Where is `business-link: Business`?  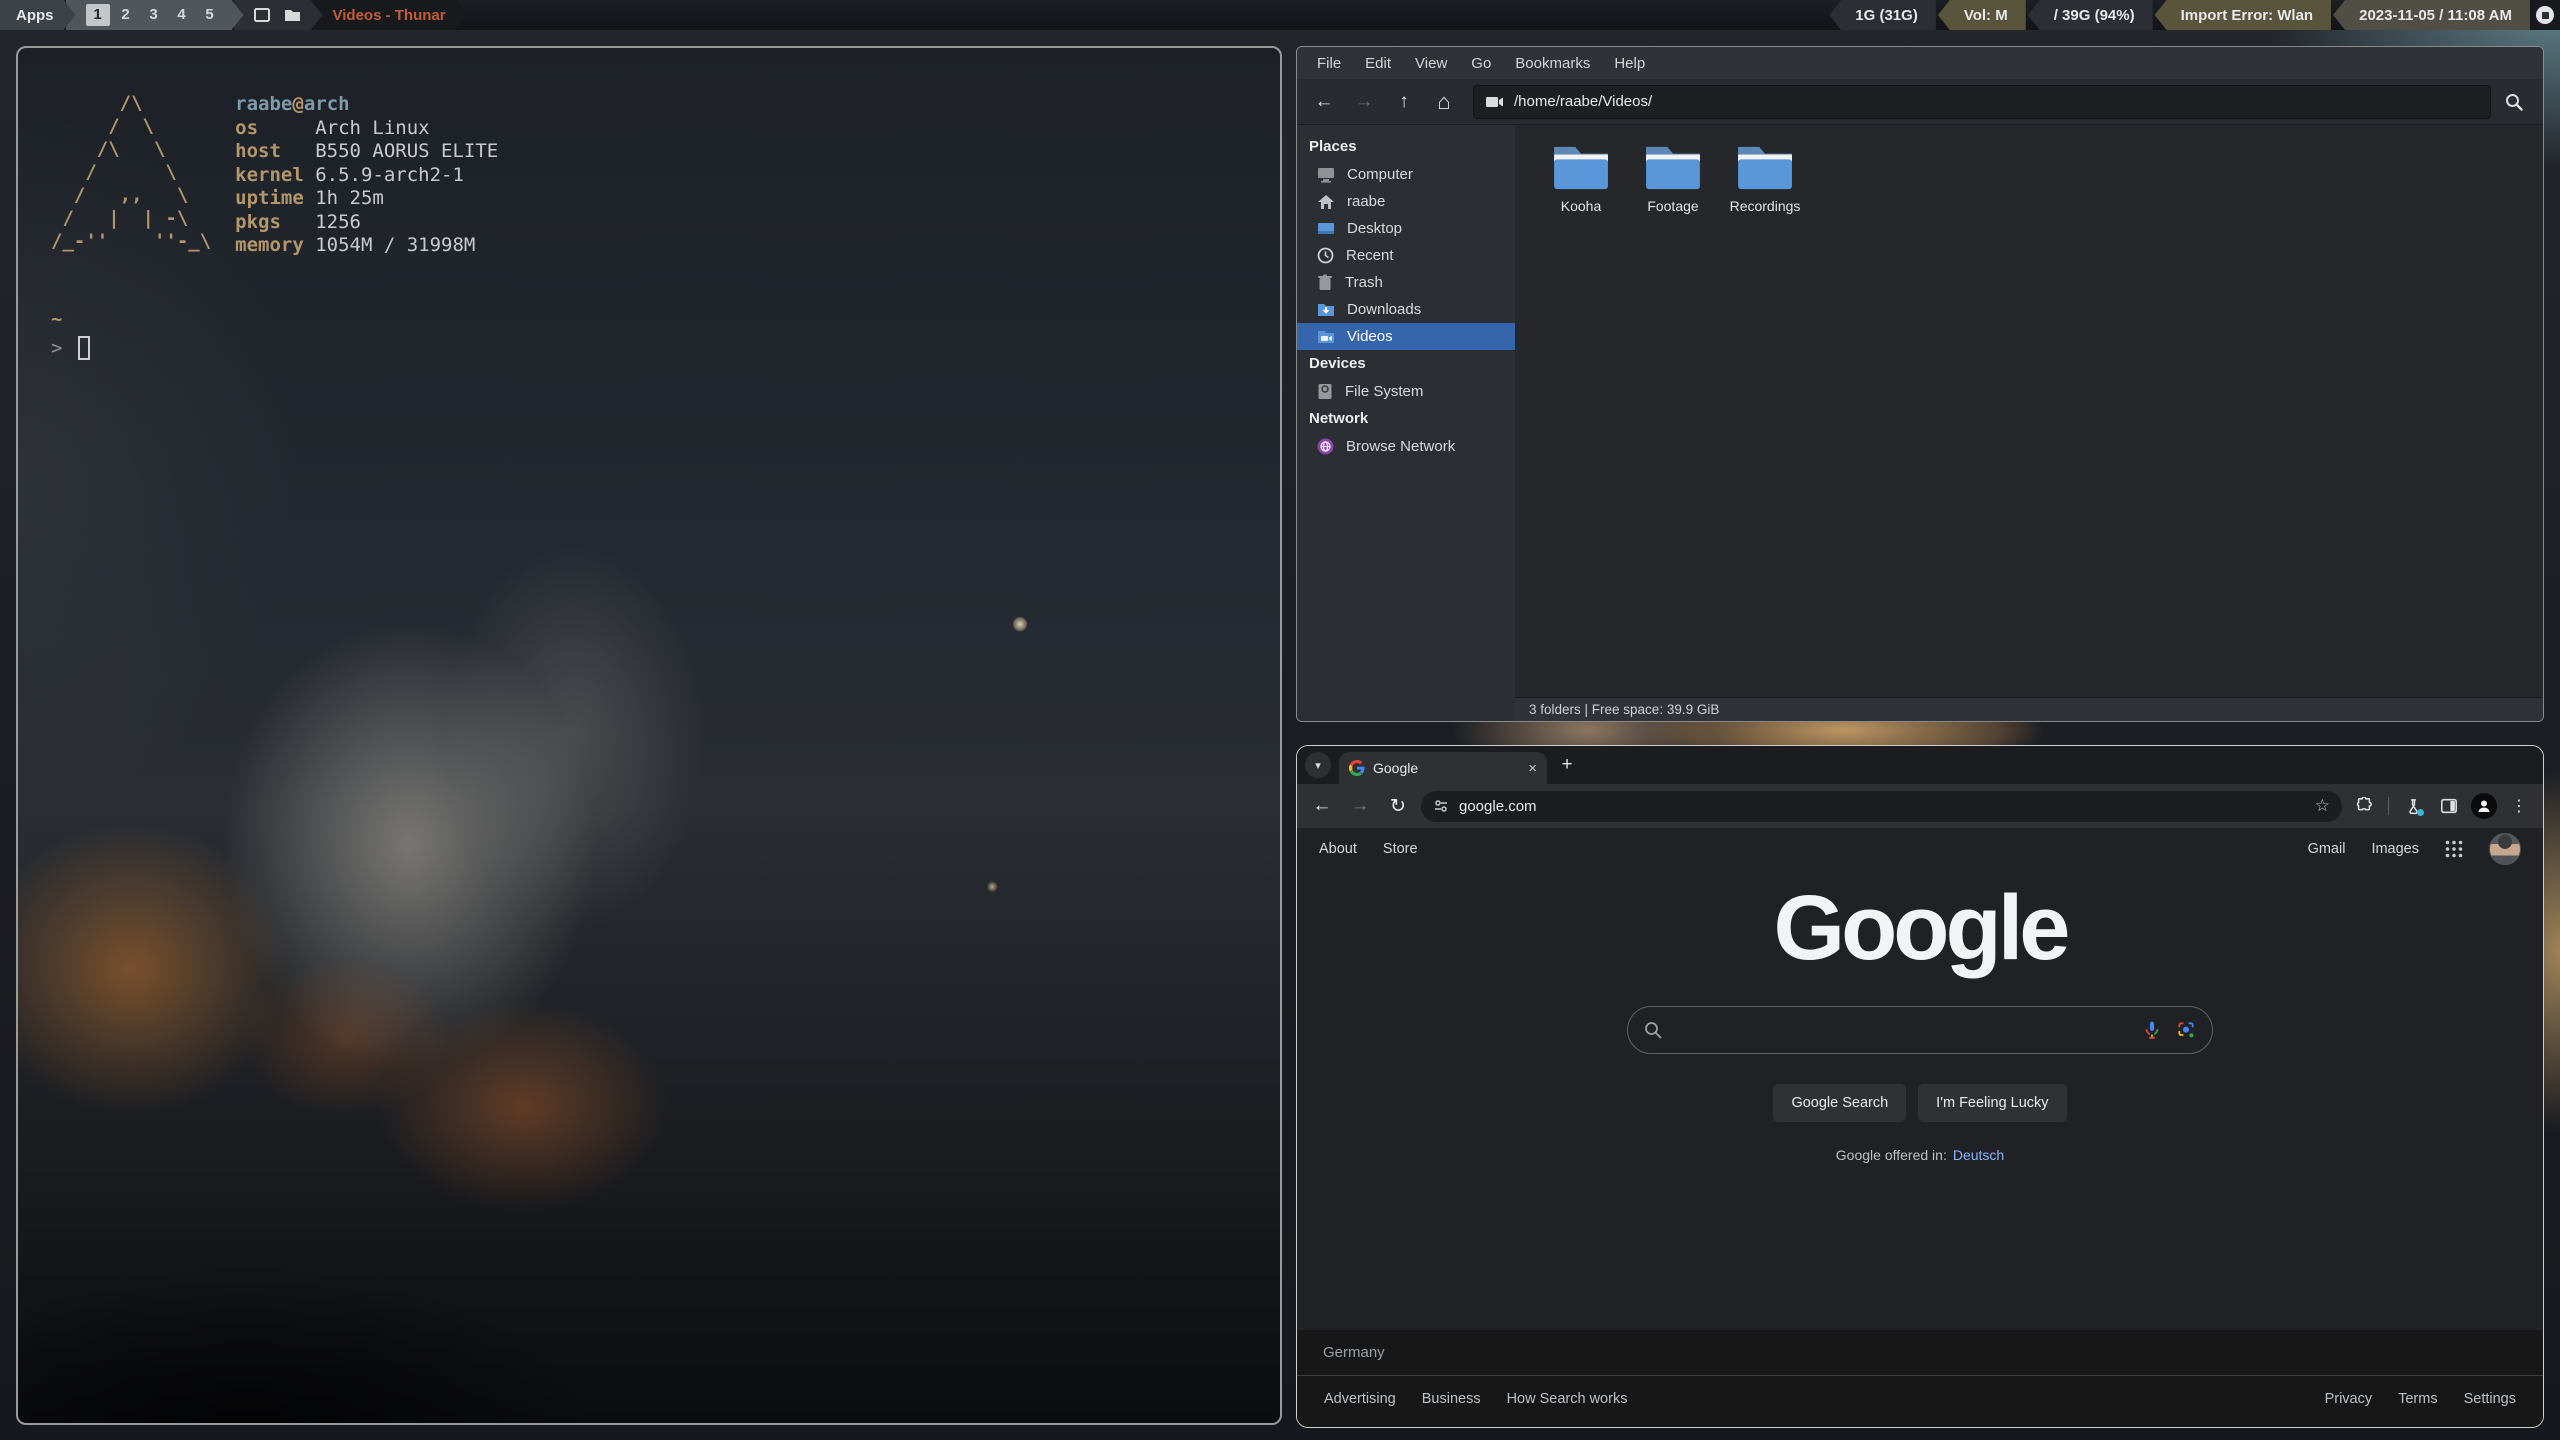 business-link: Business is located at coordinates (1451, 1399).